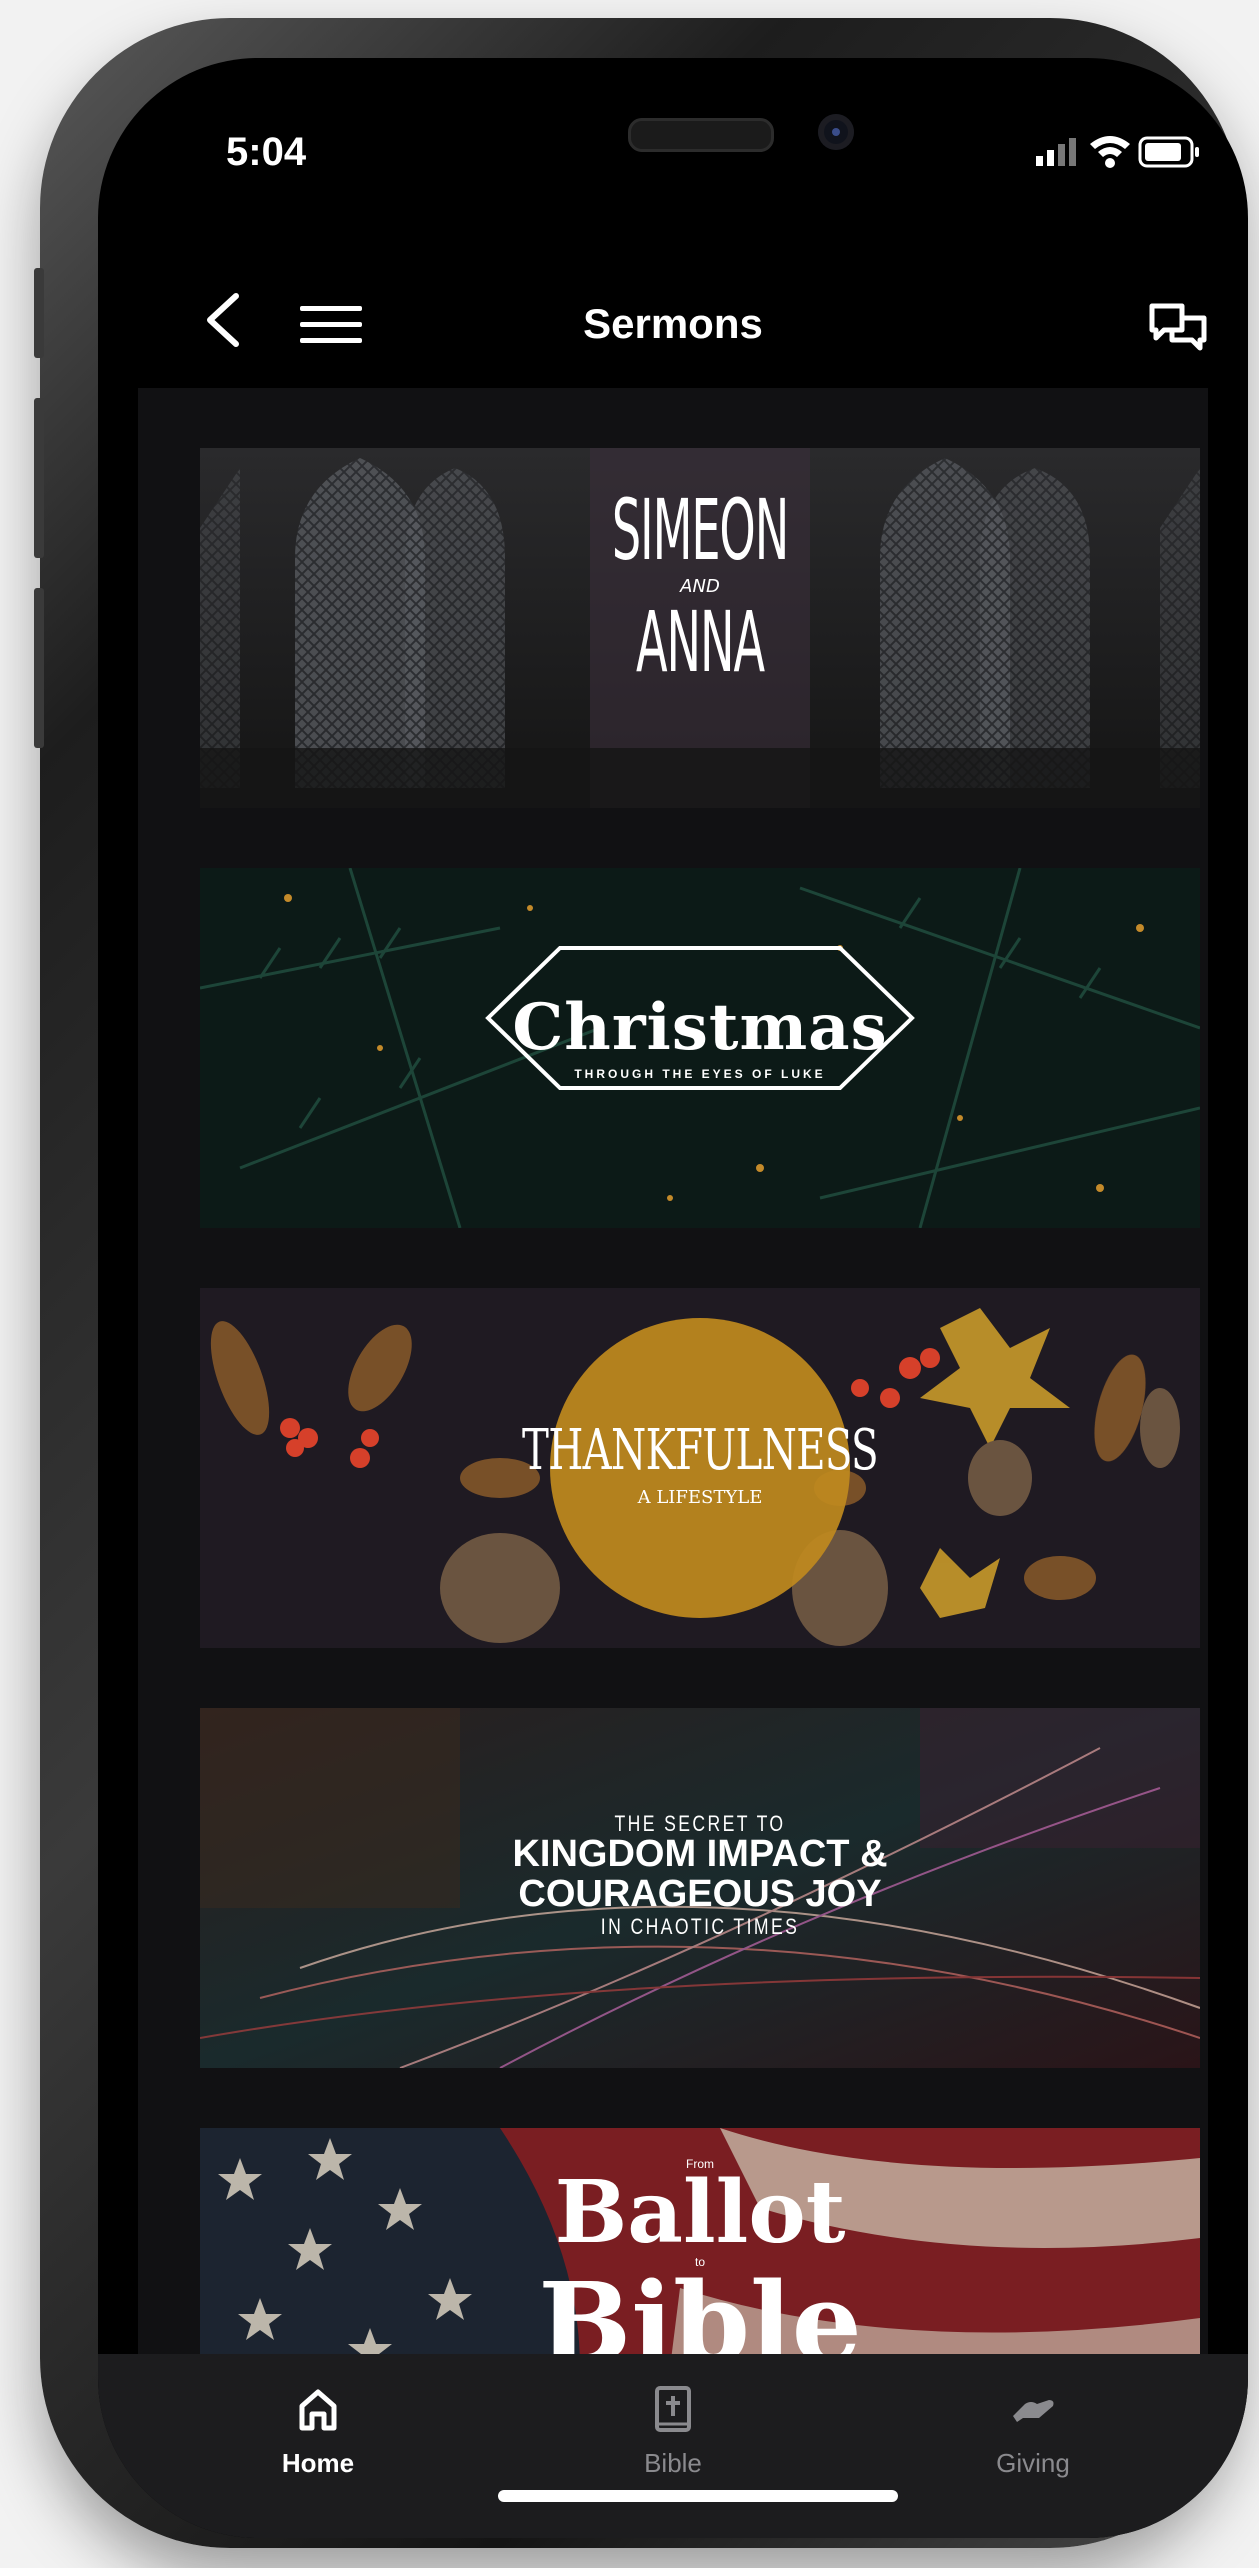 This screenshot has width=1259, height=2568. I want to click on sermon-card-ballot-bible: From Ballot to Bible, so click(700, 2246).